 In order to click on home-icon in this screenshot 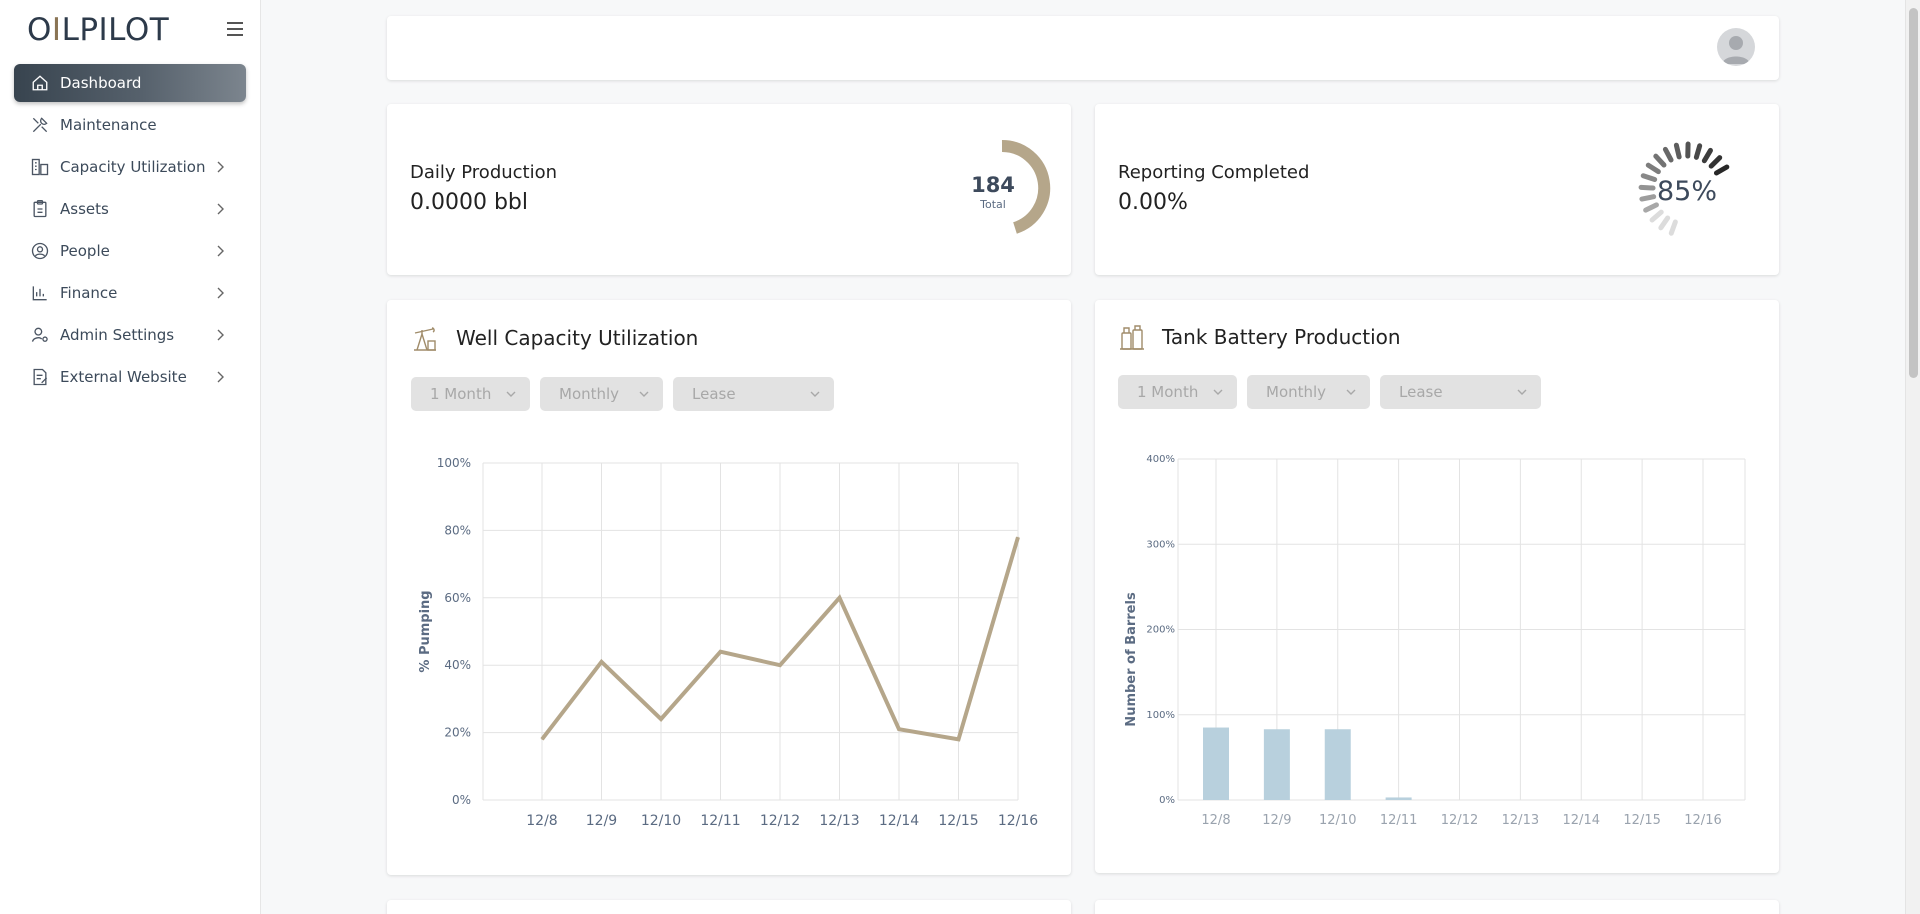, I will do `click(40, 83)`.